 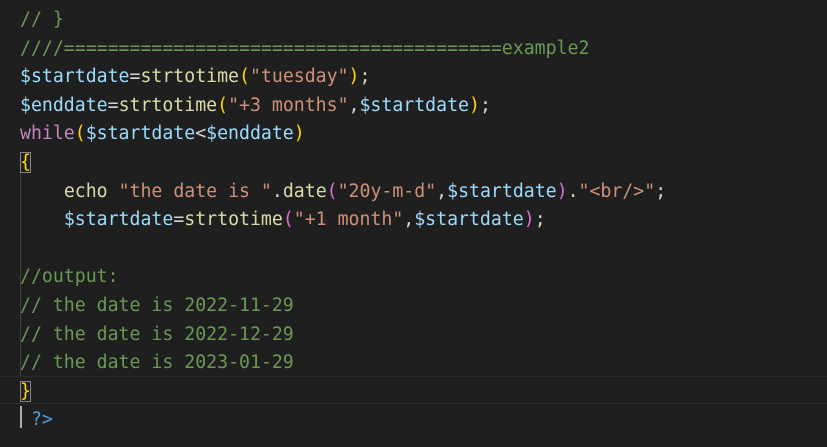 I want to click on code-token: // }, so click(x=42, y=19).